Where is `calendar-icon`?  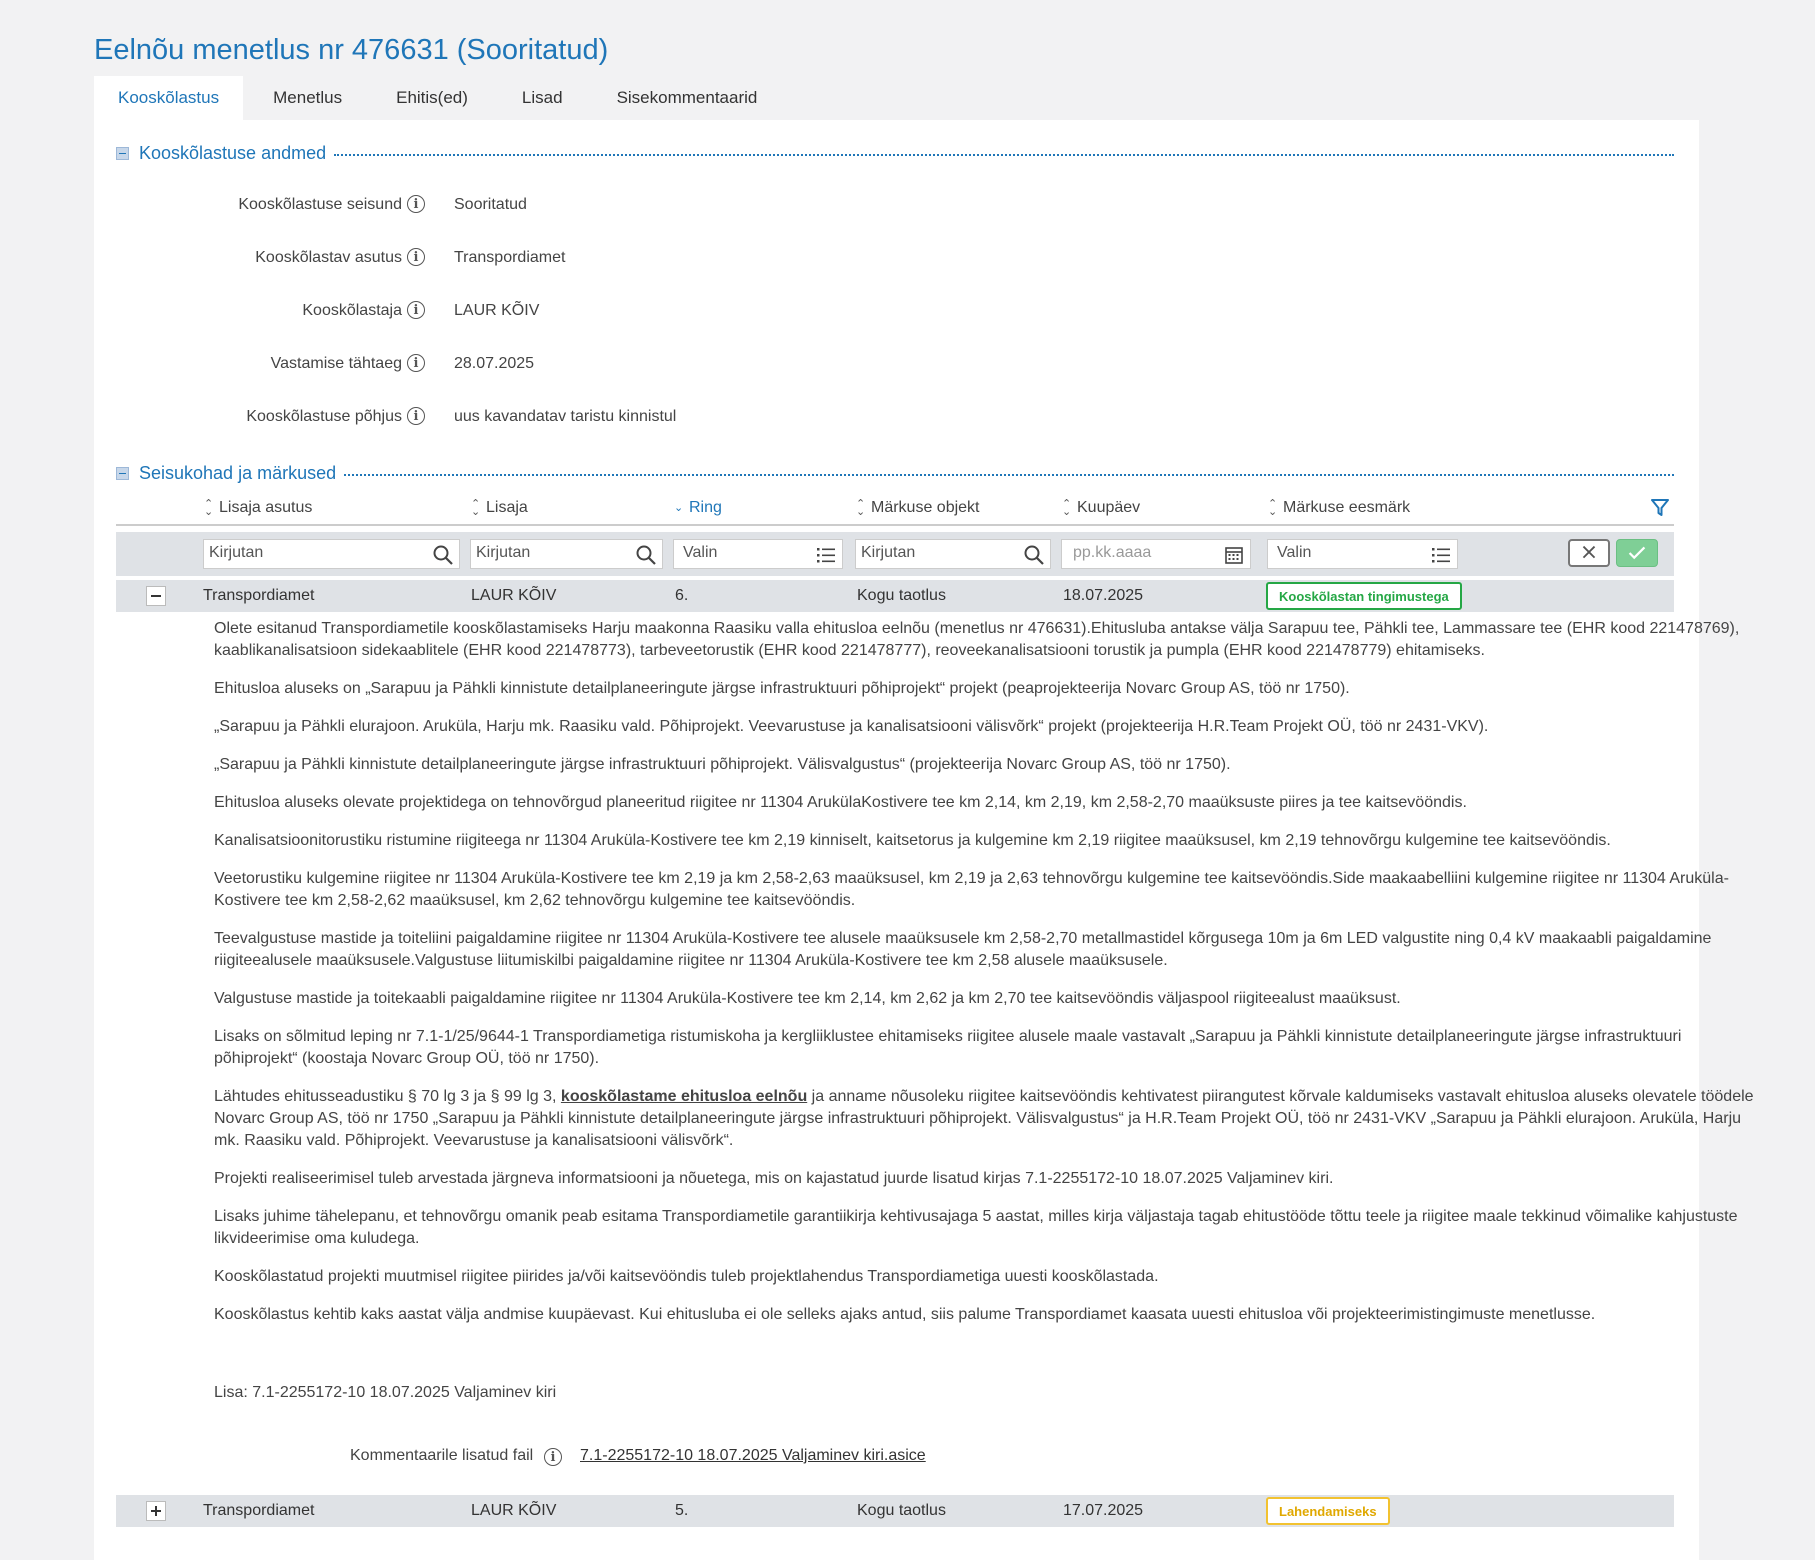
calendar-icon is located at coordinates (1234, 555).